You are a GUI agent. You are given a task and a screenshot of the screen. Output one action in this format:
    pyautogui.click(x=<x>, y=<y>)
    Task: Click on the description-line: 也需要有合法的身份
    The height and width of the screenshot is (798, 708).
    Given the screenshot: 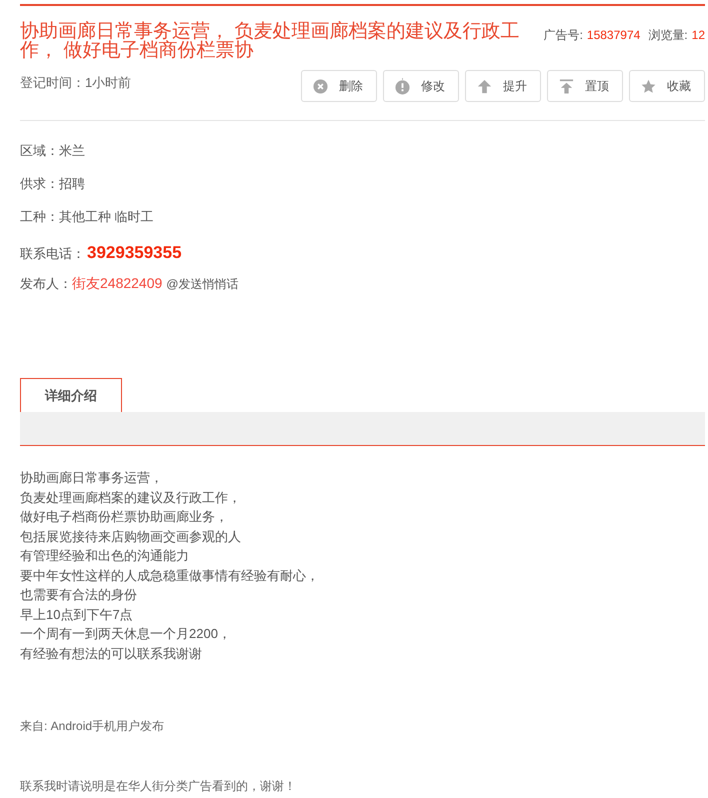 What is the action you would take?
    pyautogui.click(x=79, y=595)
    